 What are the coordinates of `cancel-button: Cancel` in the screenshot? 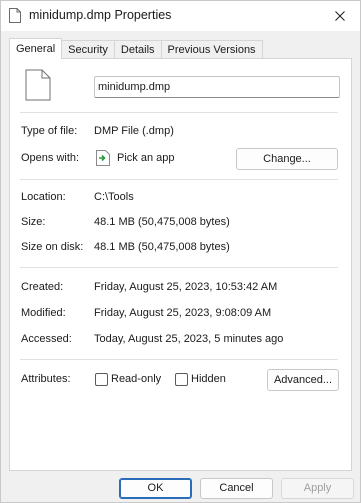 It's located at (236, 488).